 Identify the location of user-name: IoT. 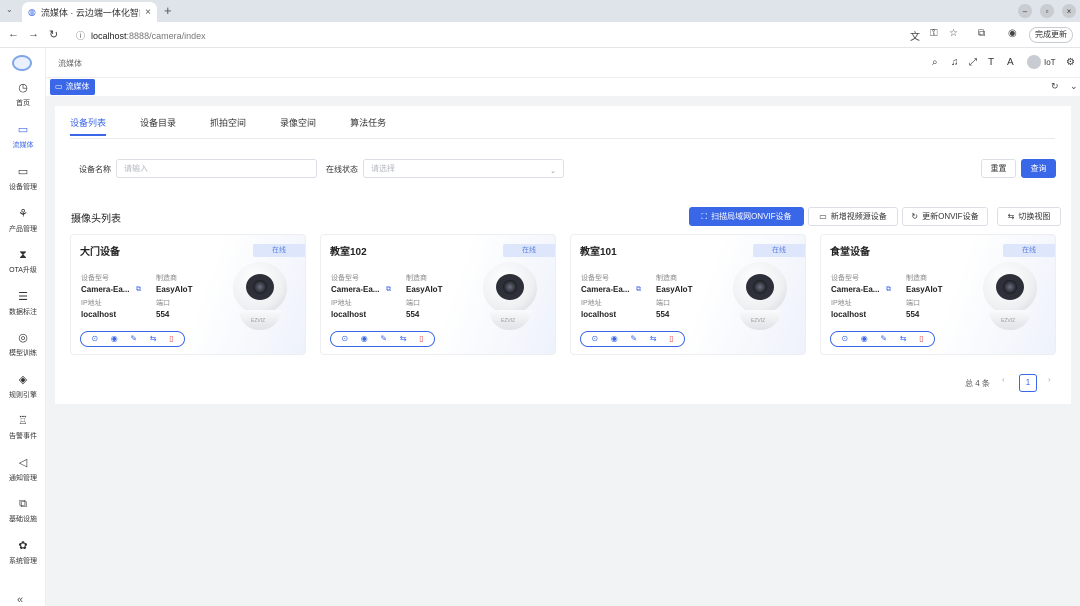
(1050, 62).